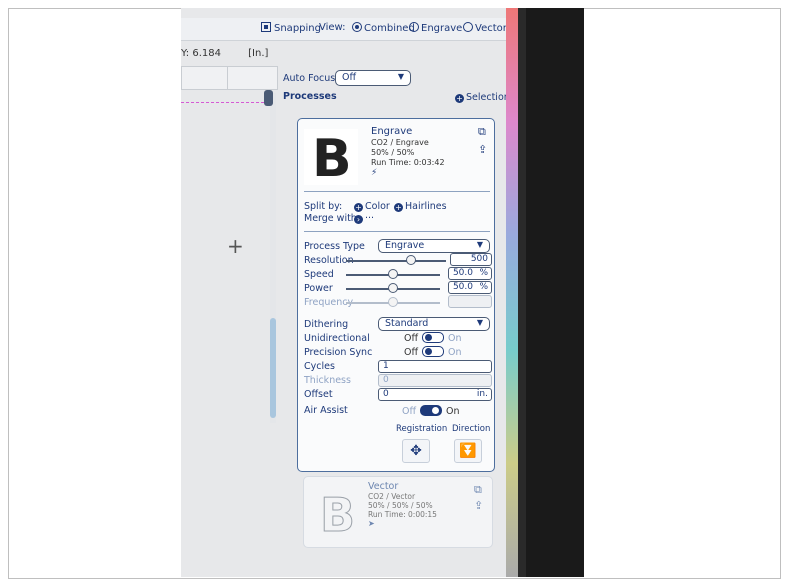 The image size is (789, 585). I want to click on vector-run-time: Run Time: 0:00:15, so click(402, 514).